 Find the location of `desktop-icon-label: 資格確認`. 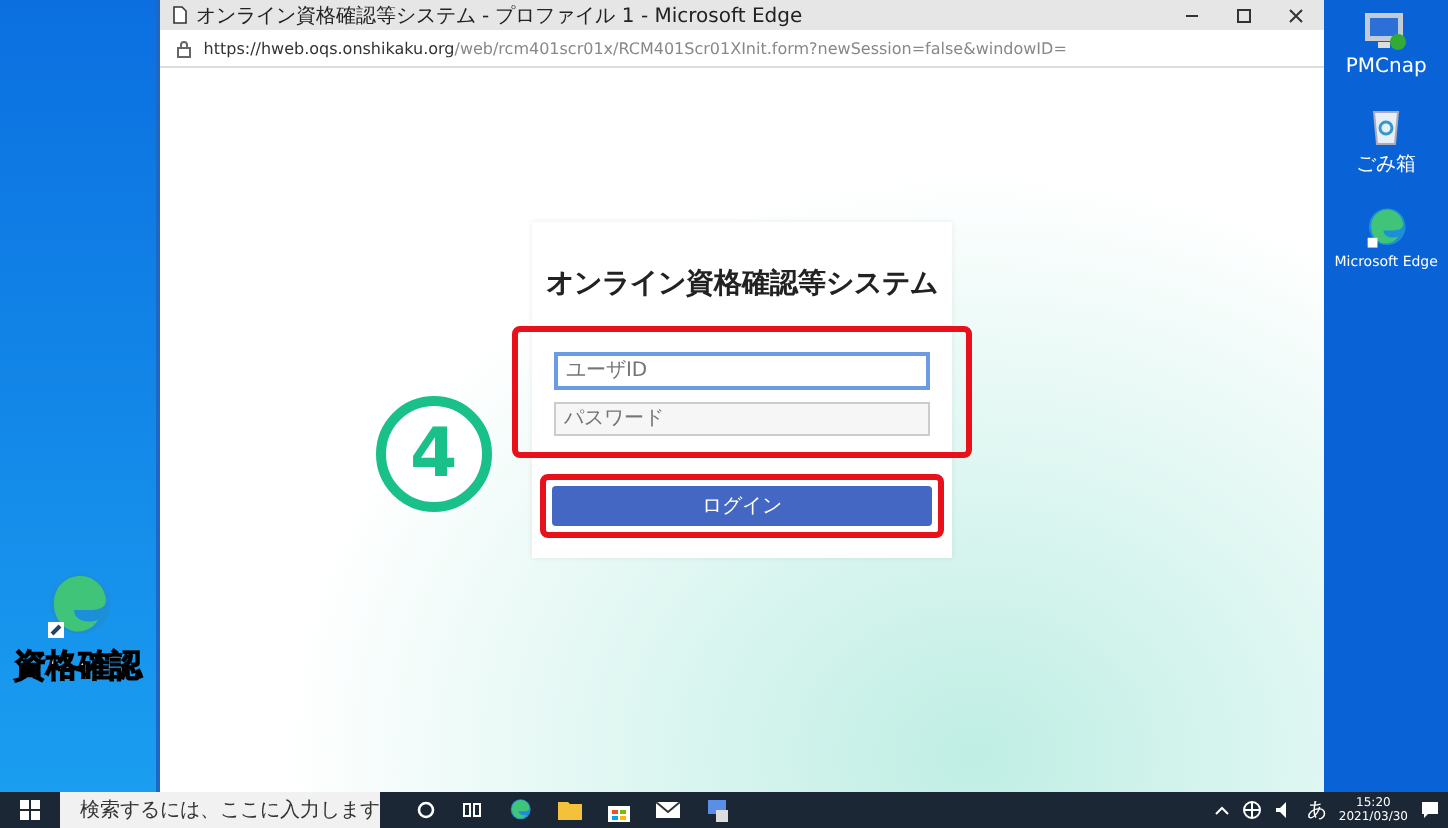

desktop-icon-label: 資格確認 is located at coordinates (77, 667).